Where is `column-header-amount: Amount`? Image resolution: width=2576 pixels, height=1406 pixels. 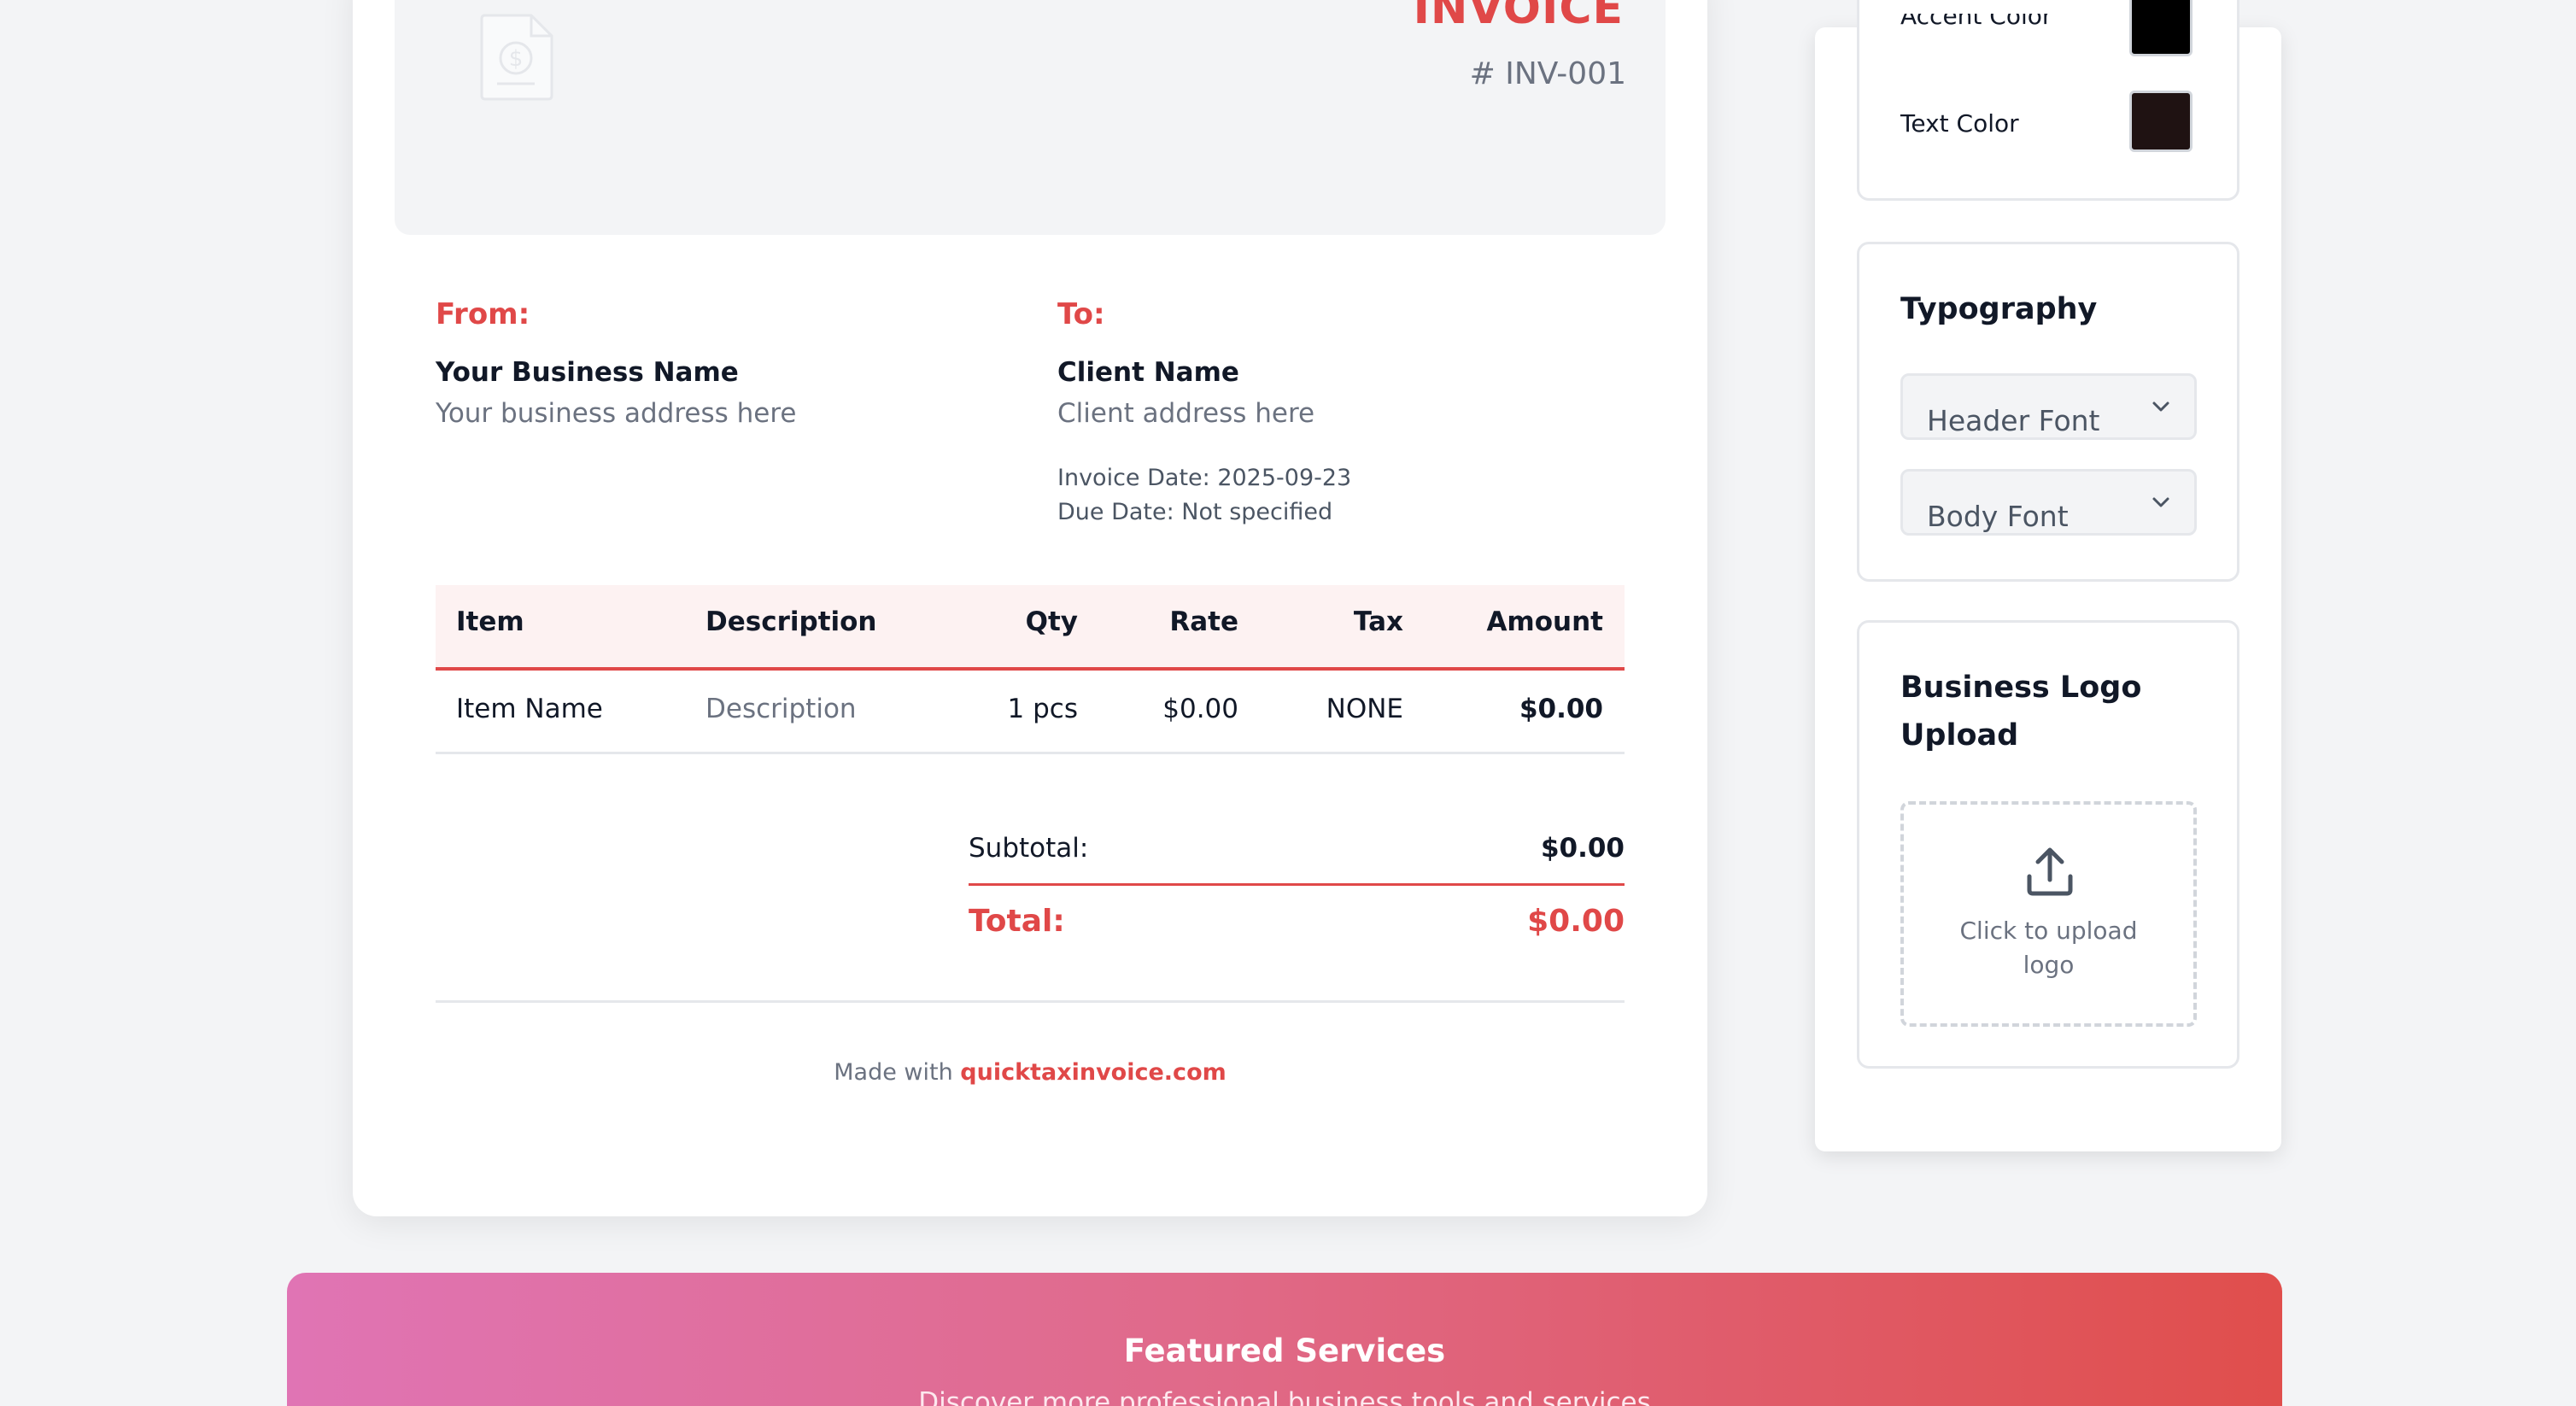 column-header-amount: Amount is located at coordinates (1544, 622).